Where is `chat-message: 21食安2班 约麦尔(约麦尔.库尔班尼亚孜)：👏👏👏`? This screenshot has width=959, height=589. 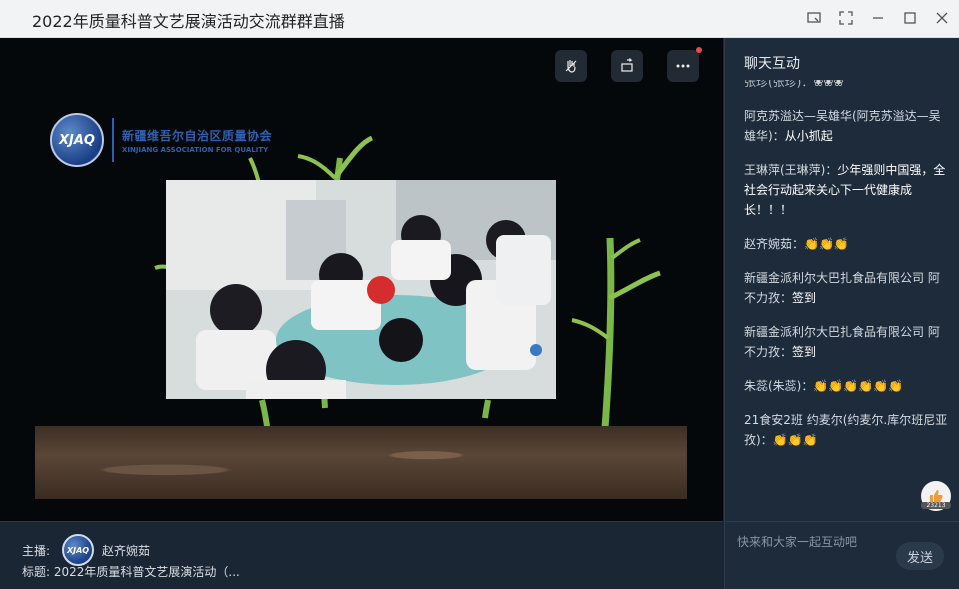 chat-message: 21食安2班 约麦尔(约麦尔.库尔班尼亚孜)：👏👏👏 is located at coordinates (846, 430).